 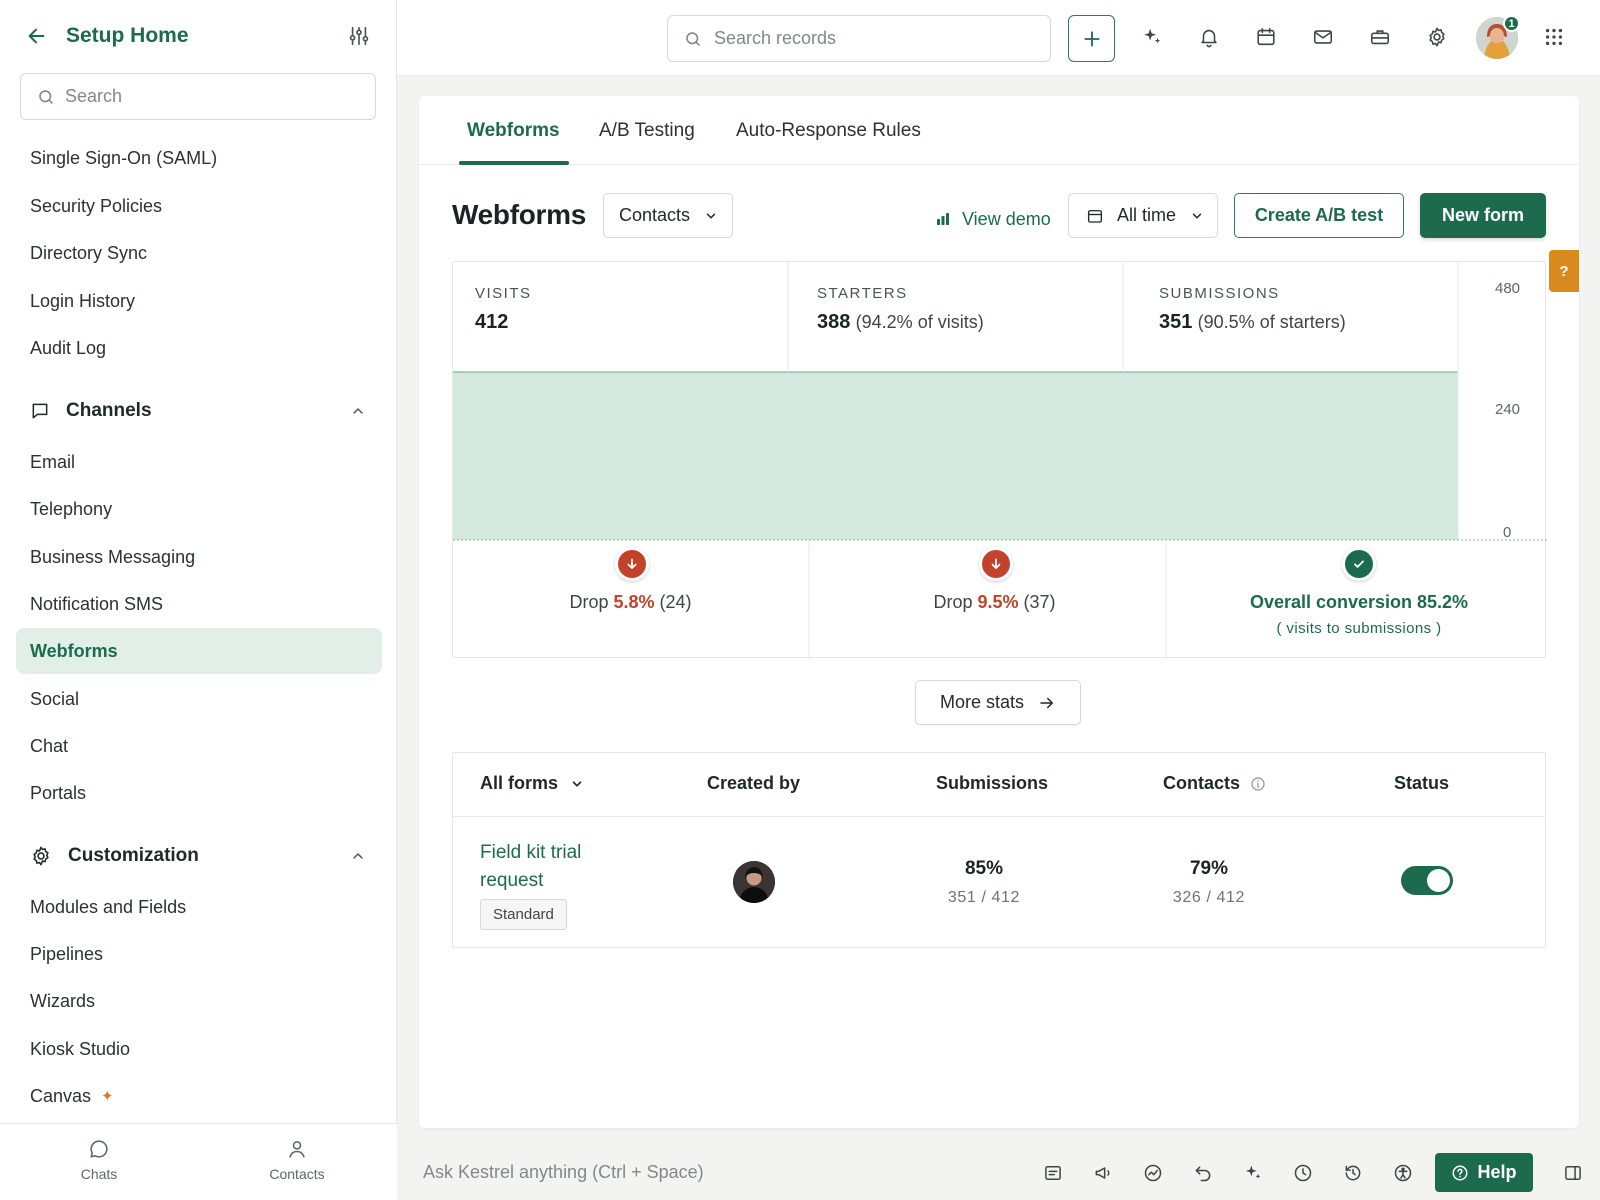 I want to click on sidebar-item-business-messaging: Business Messaging, so click(x=199, y=557).